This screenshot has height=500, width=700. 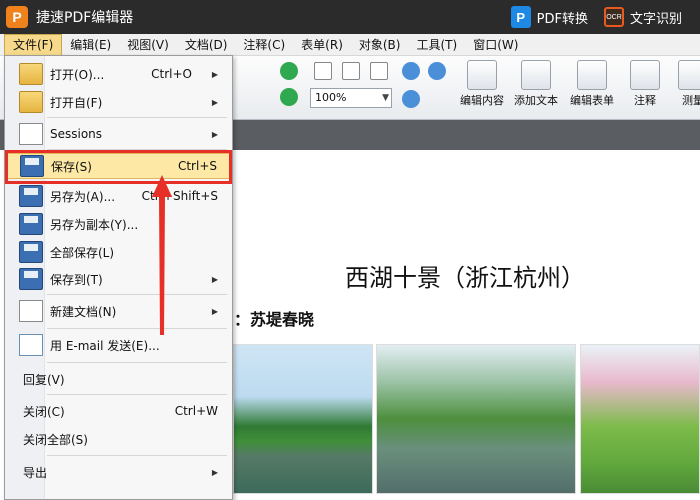 I want to click on zoom-select: 100% ▼, so click(x=351, y=98).